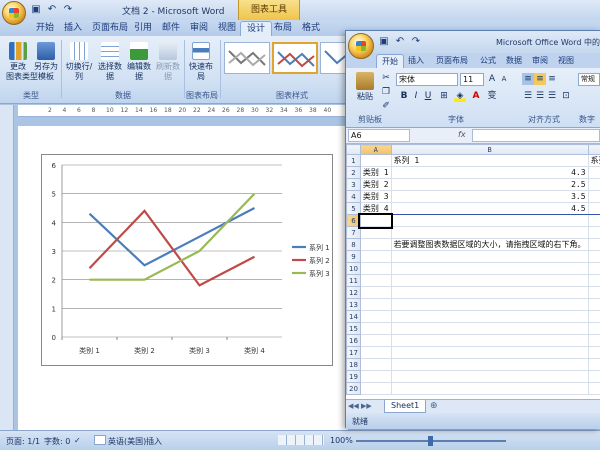 This screenshot has width=600, height=450. What do you see at coordinates (552, 96) in the screenshot?
I see `align-right-icon: ☰` at bounding box center [552, 96].